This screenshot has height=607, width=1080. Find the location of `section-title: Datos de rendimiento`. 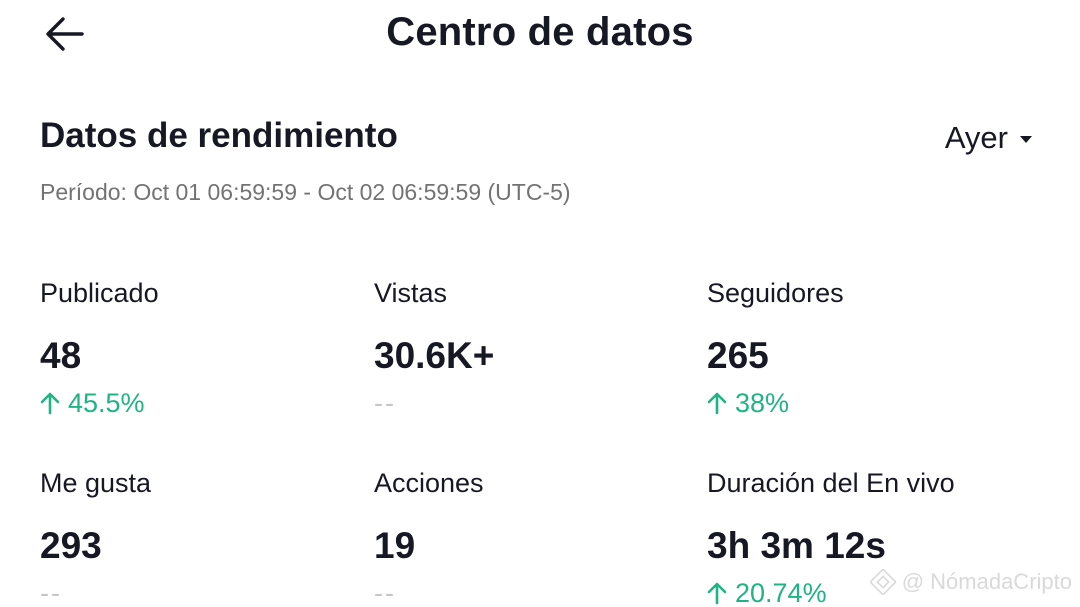

section-title: Datos de rendimiento is located at coordinates (219, 135).